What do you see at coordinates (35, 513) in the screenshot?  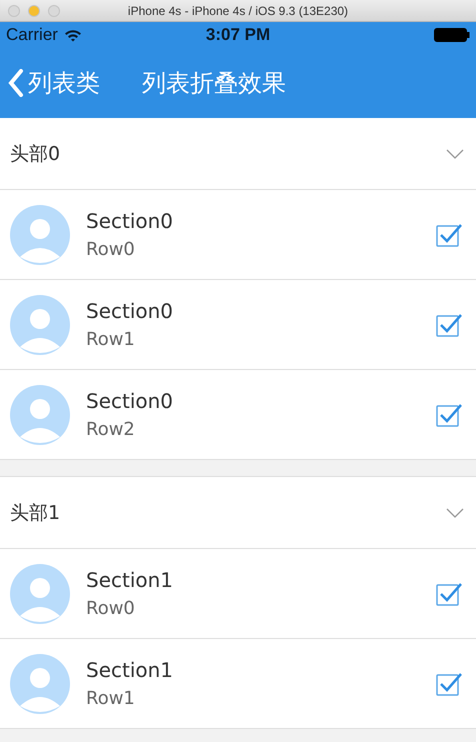 I see `section-header-label: 头部1` at bounding box center [35, 513].